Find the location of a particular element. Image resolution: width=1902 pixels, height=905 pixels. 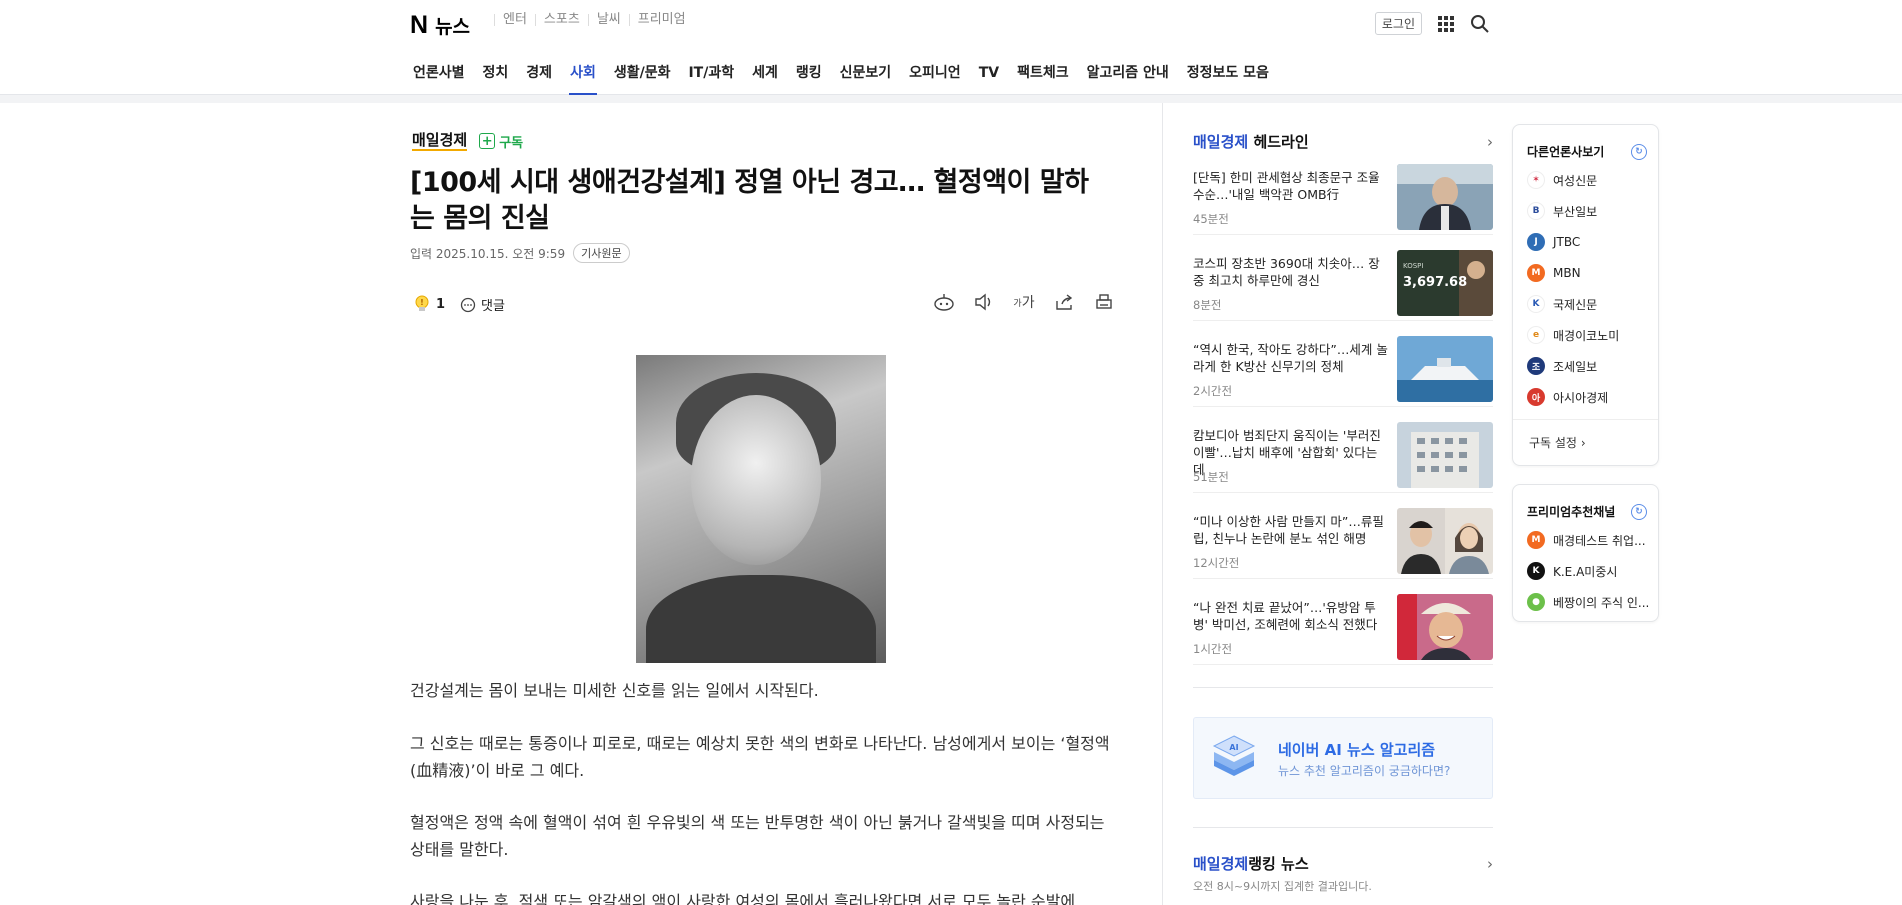

press-link: 조 조세일보 is located at coordinates (1562, 366).